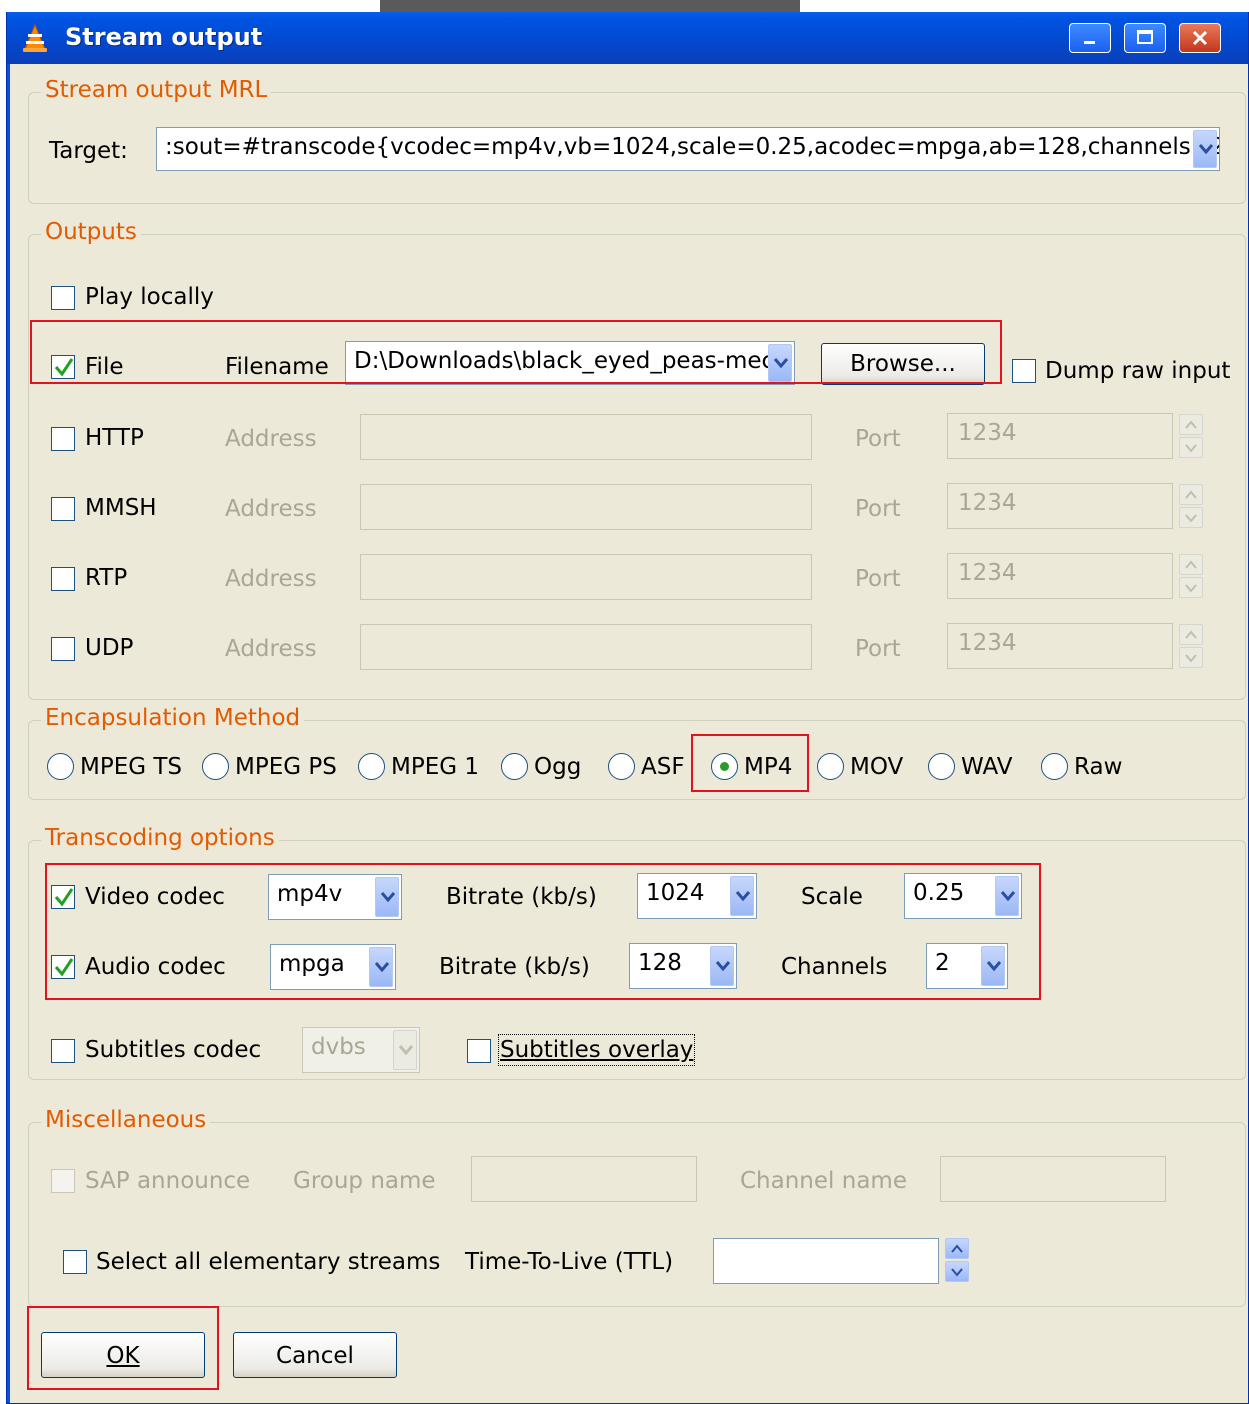  Describe the element at coordinates (1098, 767) in the screenshot. I see `radio-raw-label: Raw` at that location.